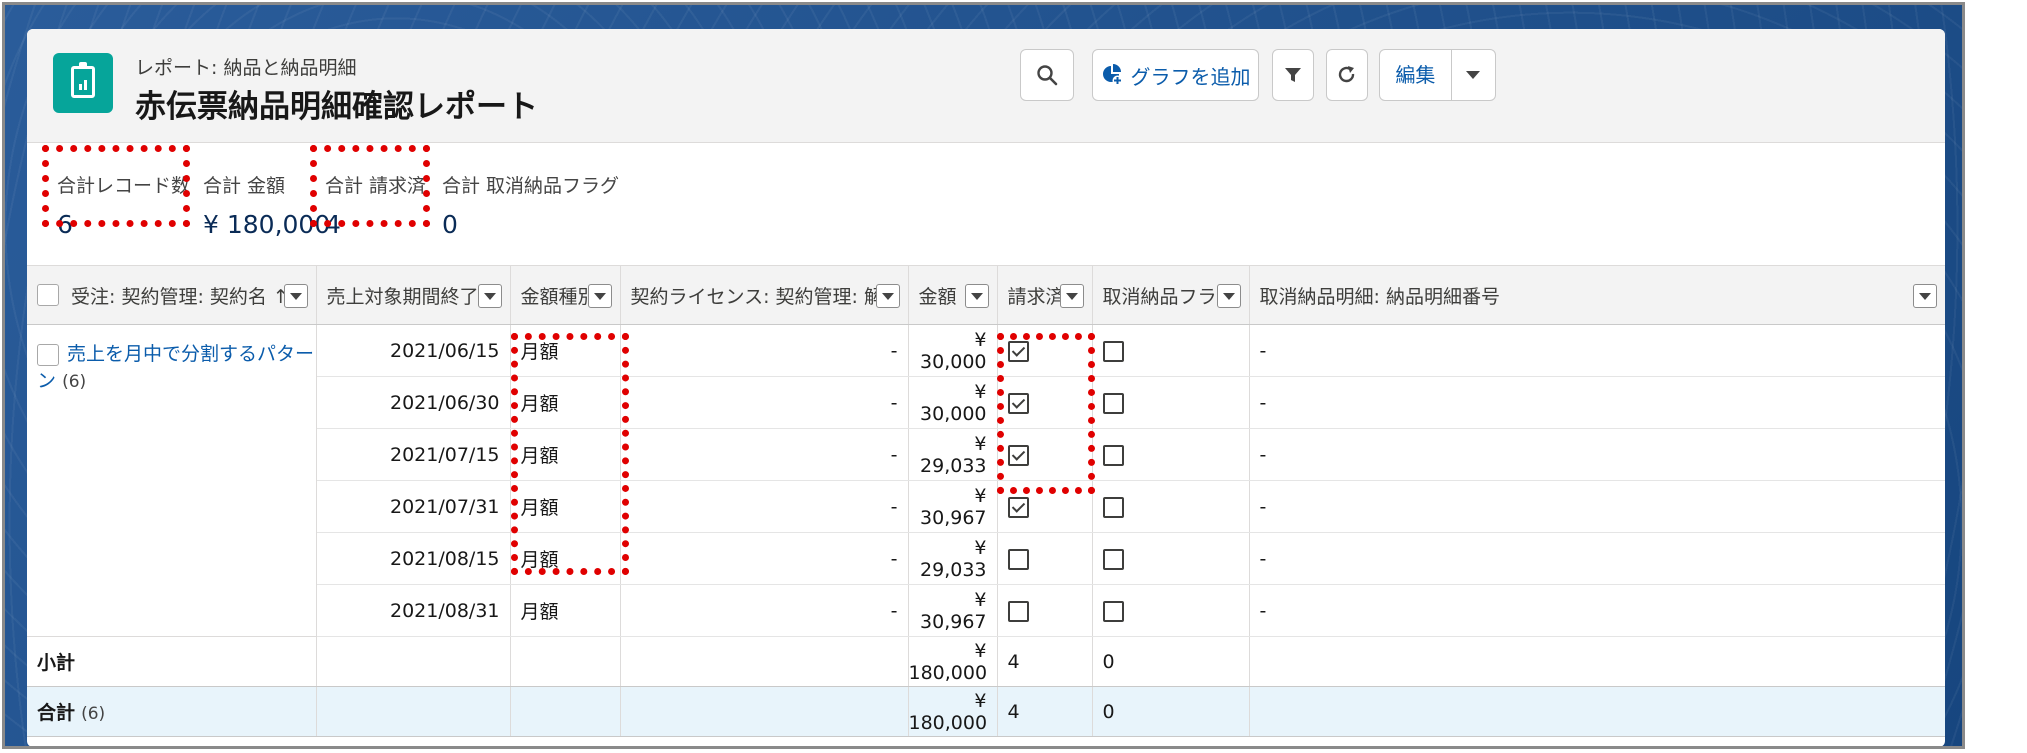 The image size is (2027, 753). Describe the element at coordinates (565, 295) in the screenshot. I see `column-header-amount-type: 金額種別` at that location.